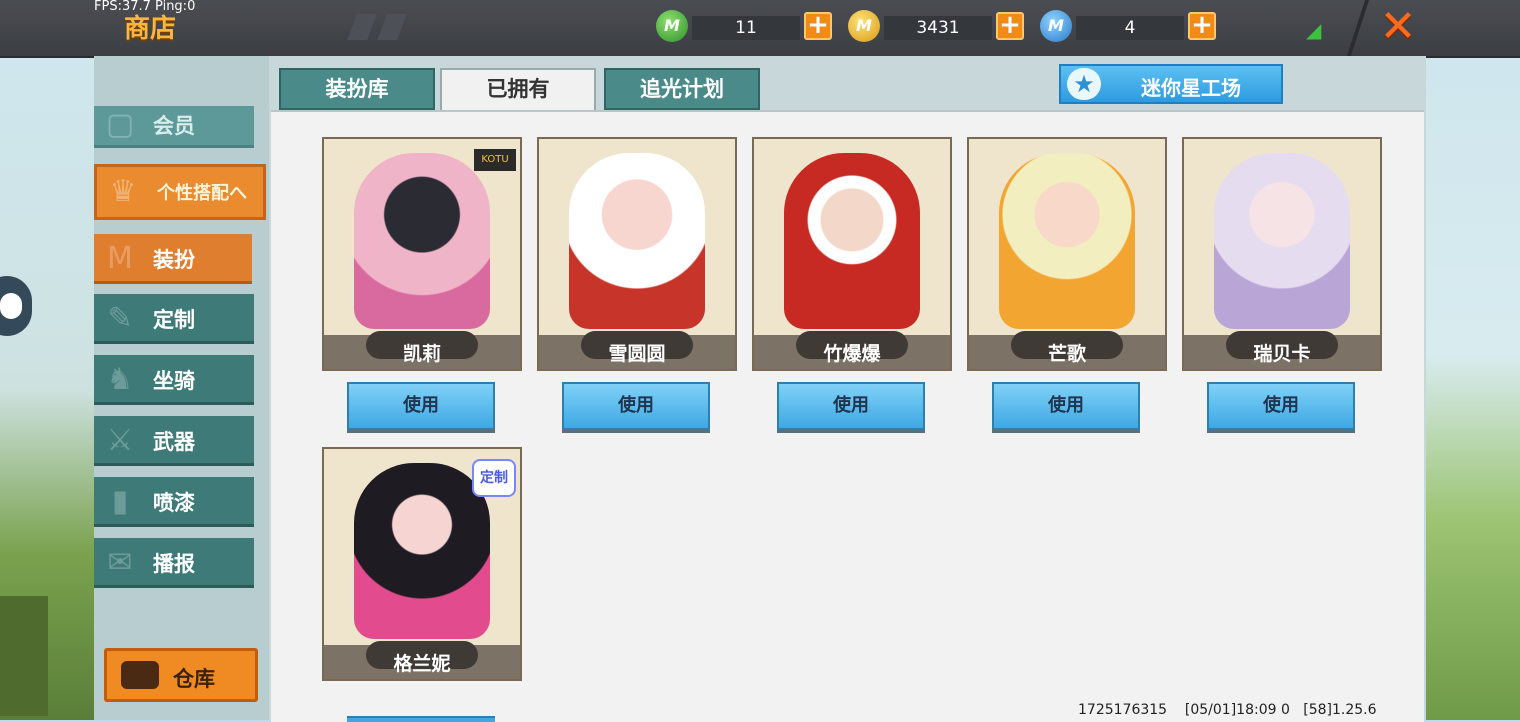  Describe the element at coordinates (421, 354) in the screenshot. I see `skin-name: 凯莉` at that location.